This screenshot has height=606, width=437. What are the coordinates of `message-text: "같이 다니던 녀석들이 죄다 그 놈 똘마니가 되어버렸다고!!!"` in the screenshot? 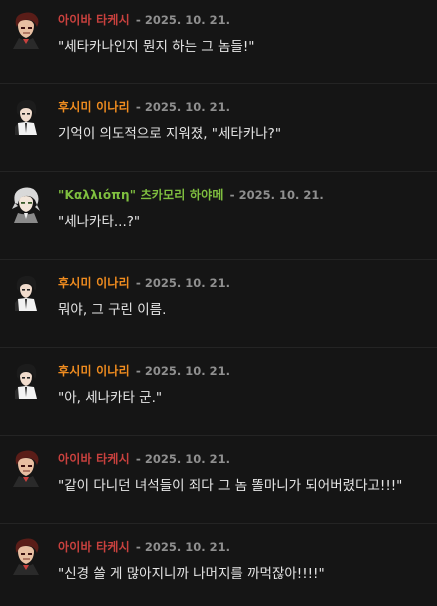 It's located at (230, 486).